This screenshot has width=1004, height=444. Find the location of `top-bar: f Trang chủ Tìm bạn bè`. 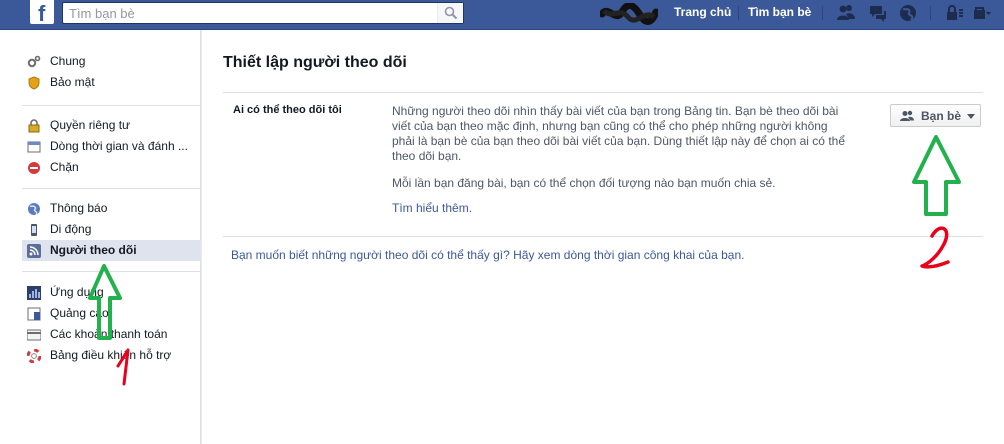

top-bar: f Trang chủ Tìm bạn bè is located at coordinates (502, 15).